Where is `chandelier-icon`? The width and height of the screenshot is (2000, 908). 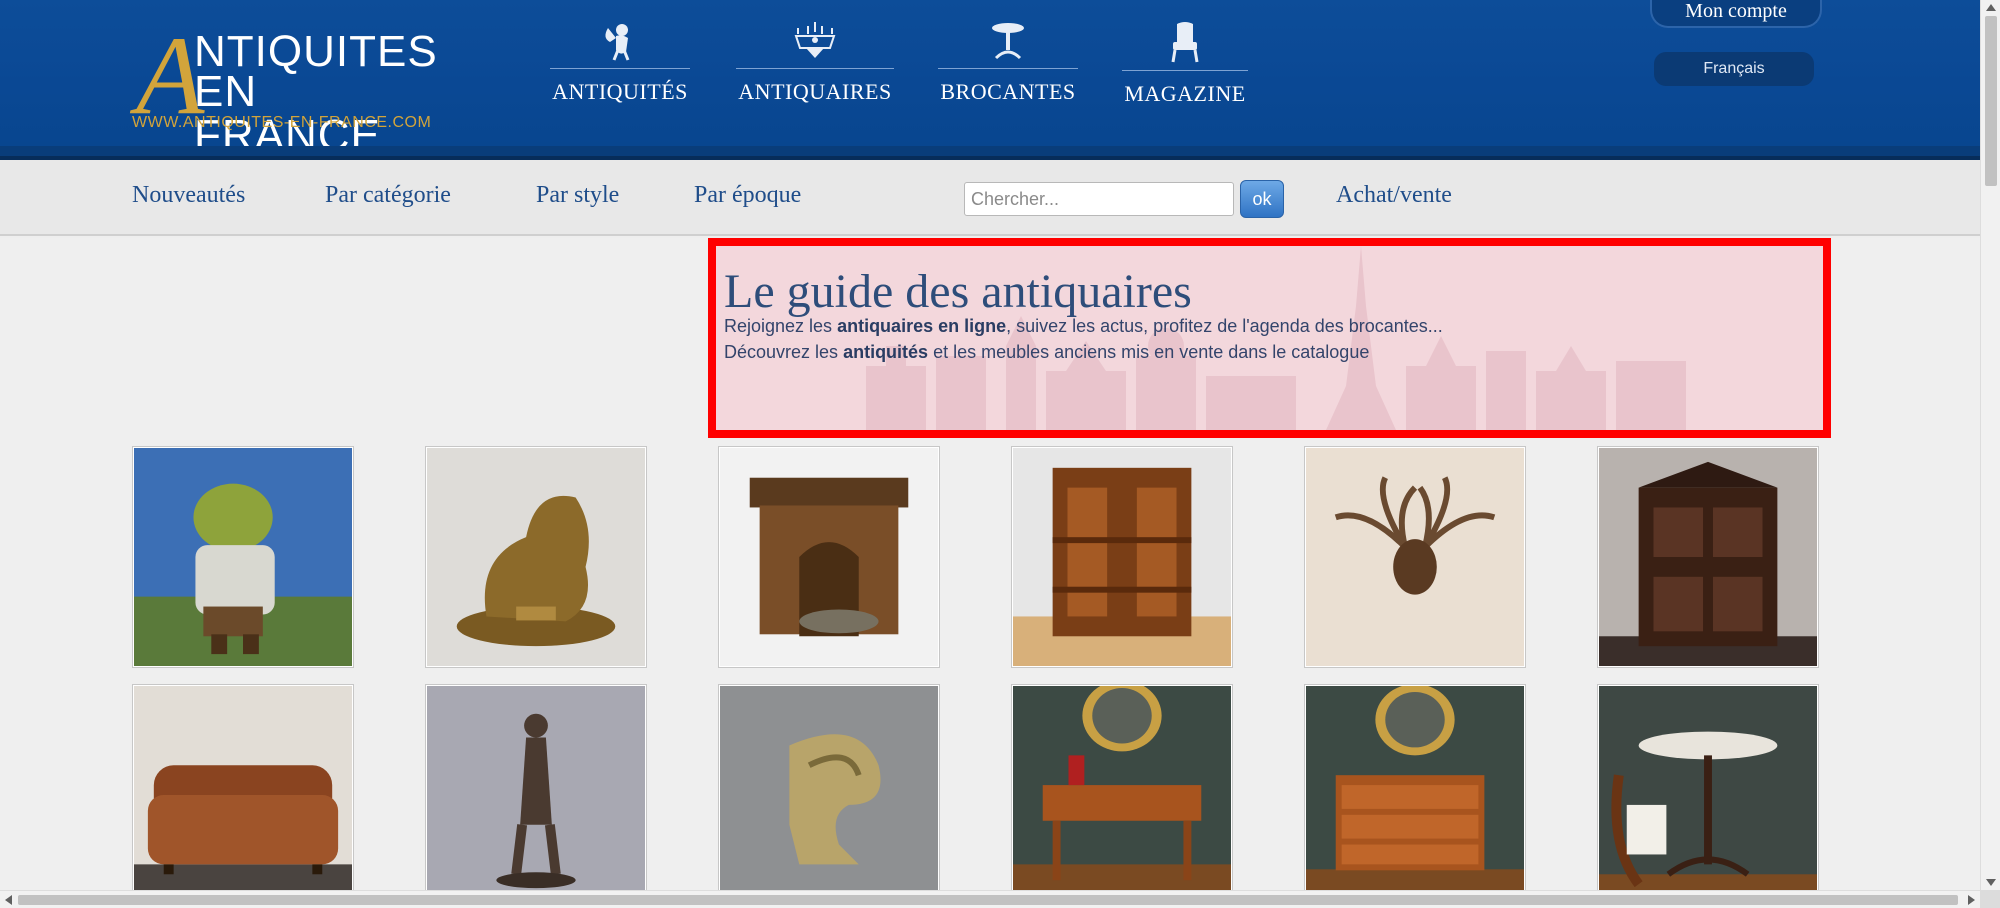 chandelier-icon is located at coordinates (815, 40).